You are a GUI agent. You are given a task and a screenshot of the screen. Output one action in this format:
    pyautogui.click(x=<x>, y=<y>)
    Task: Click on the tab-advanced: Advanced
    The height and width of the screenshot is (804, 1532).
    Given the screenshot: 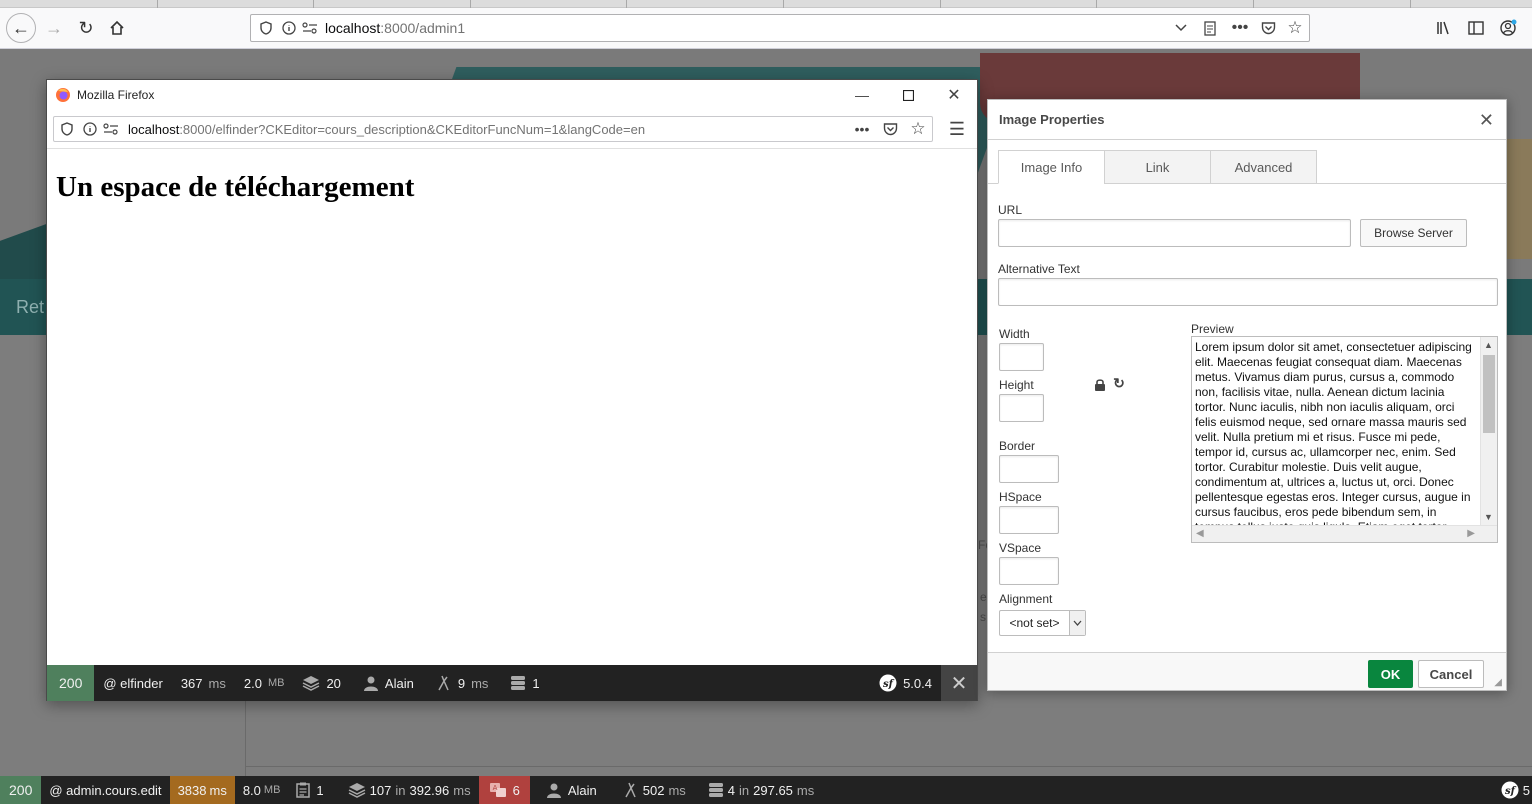 What is the action you would take?
    pyautogui.click(x=1263, y=167)
    